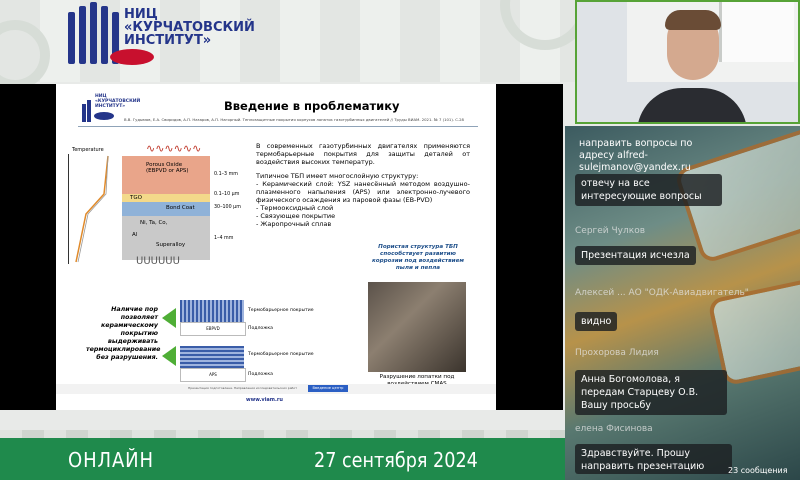 The height and width of the screenshot is (480, 800). I want to click on dim-label: 1–4 mm, so click(224, 238).